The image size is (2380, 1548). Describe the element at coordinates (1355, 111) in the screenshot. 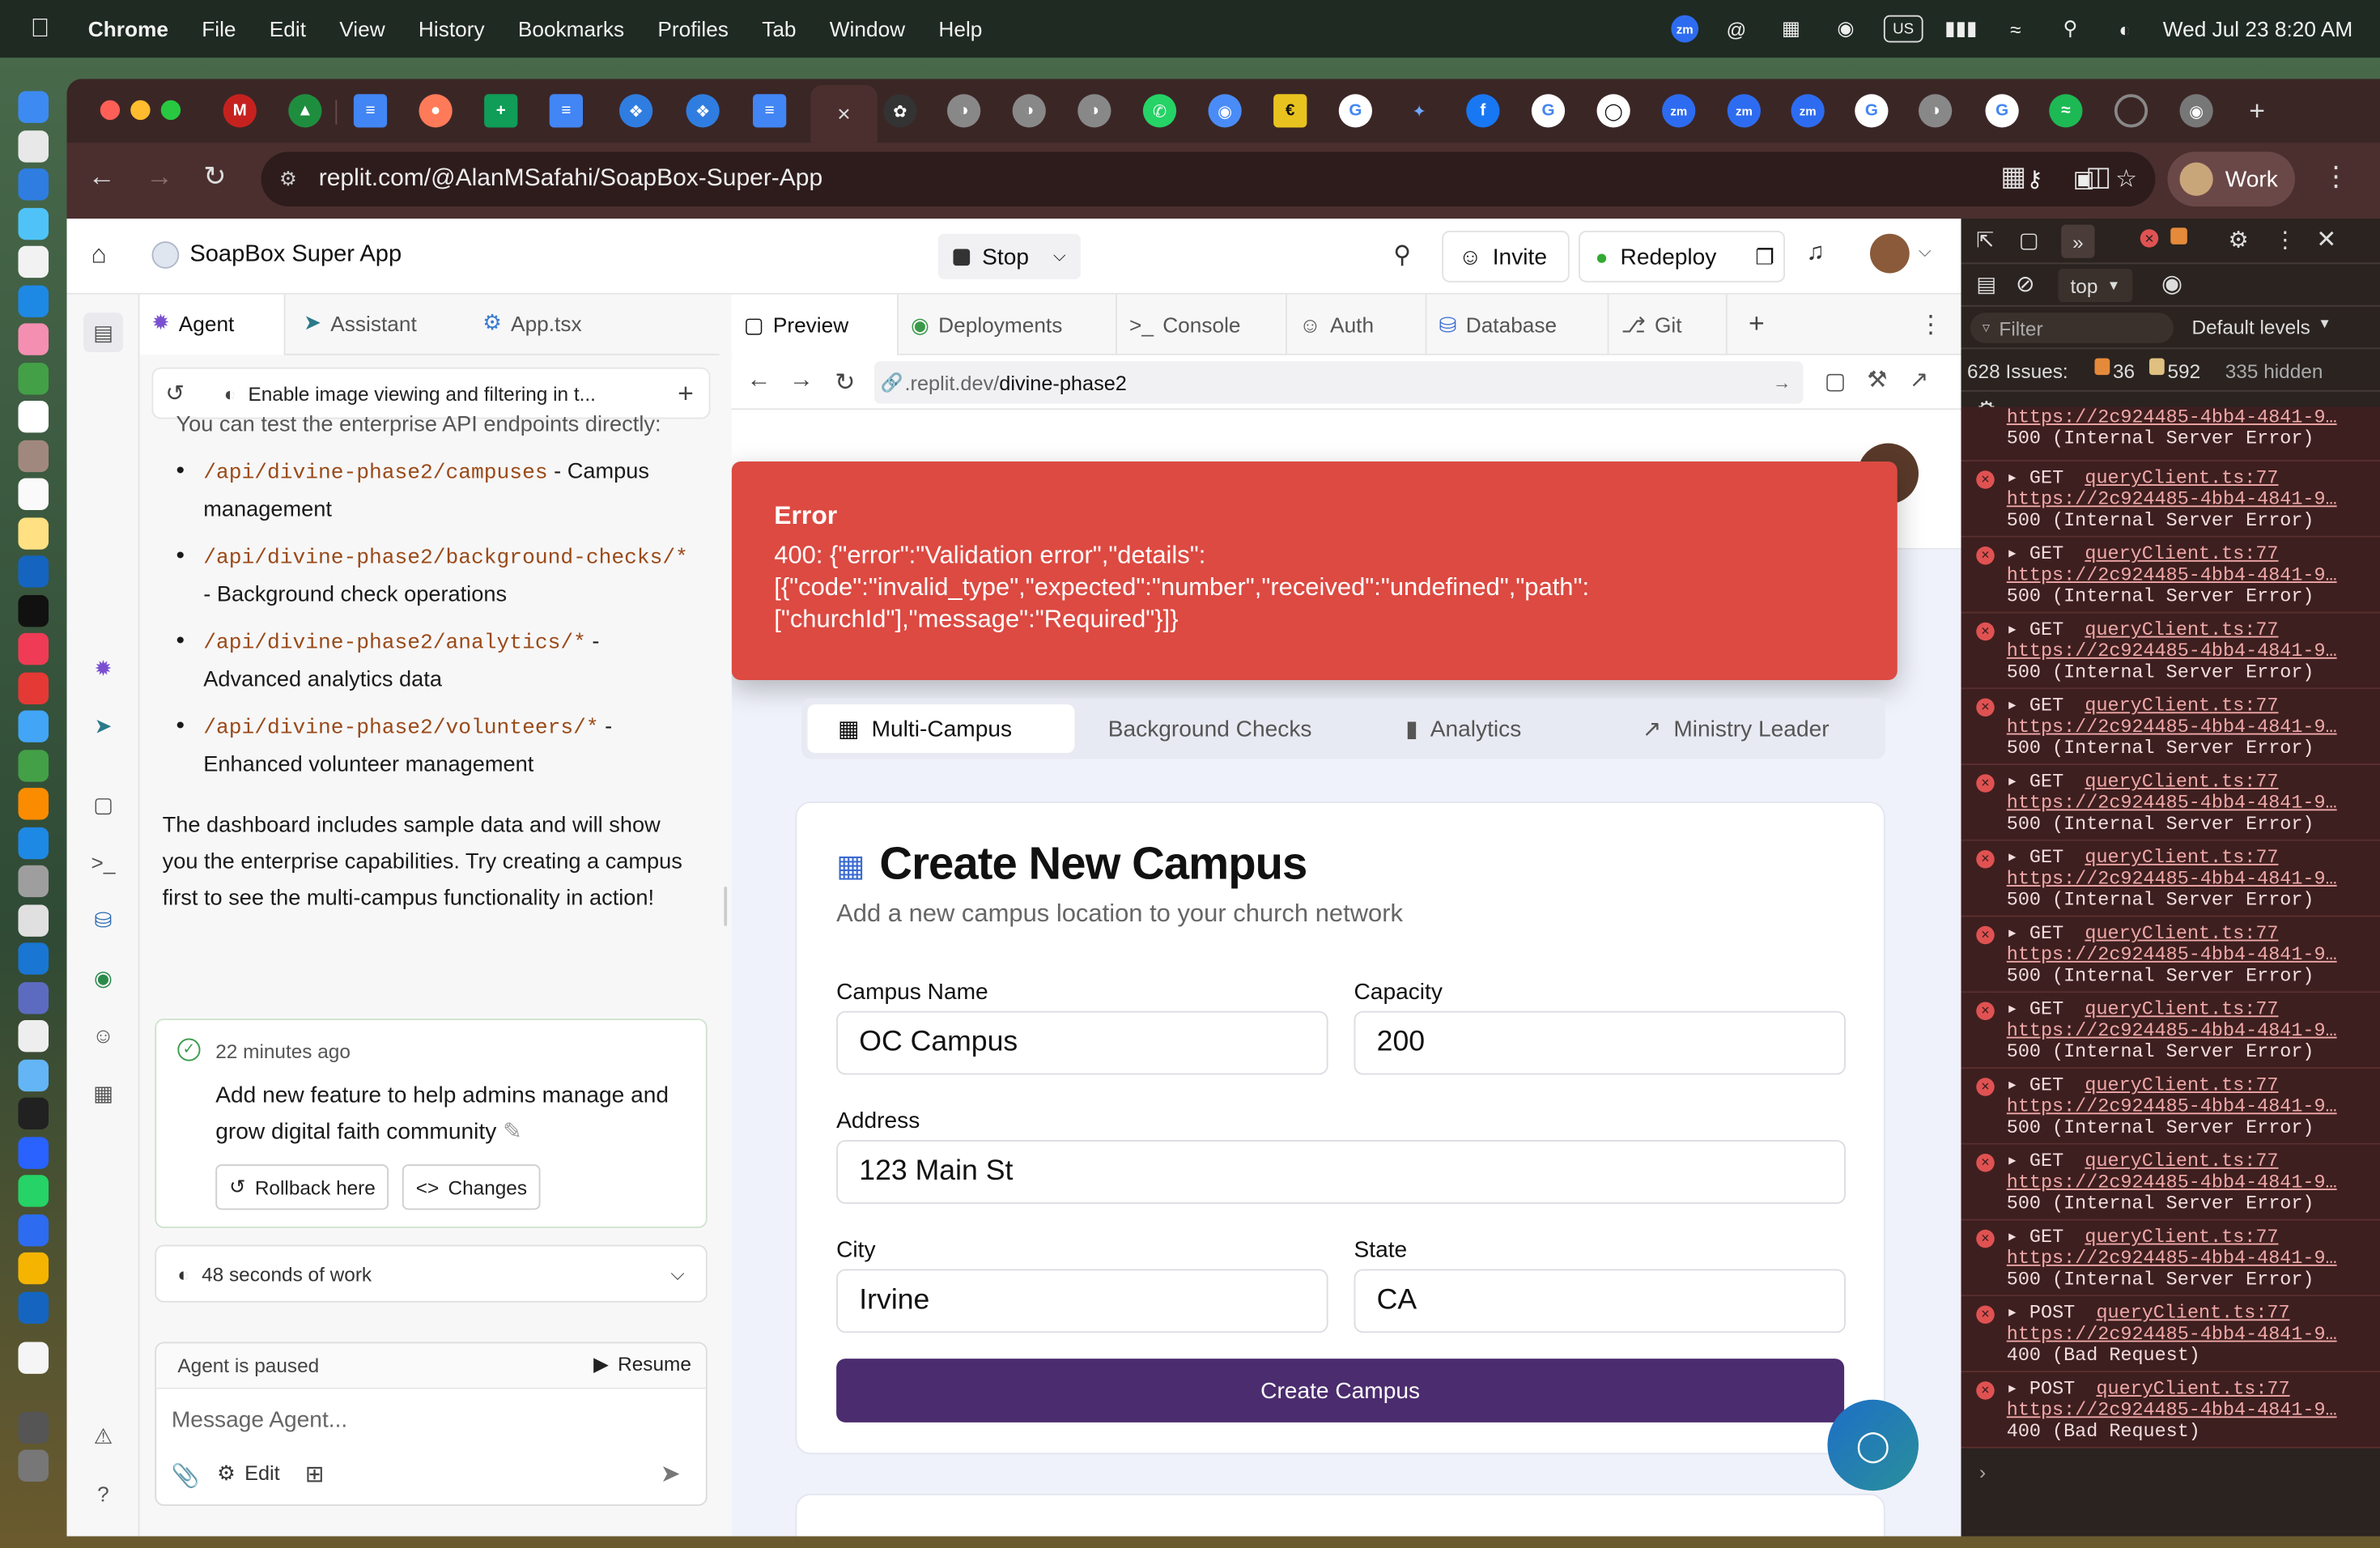

I see `tab-google-icon: G` at that location.